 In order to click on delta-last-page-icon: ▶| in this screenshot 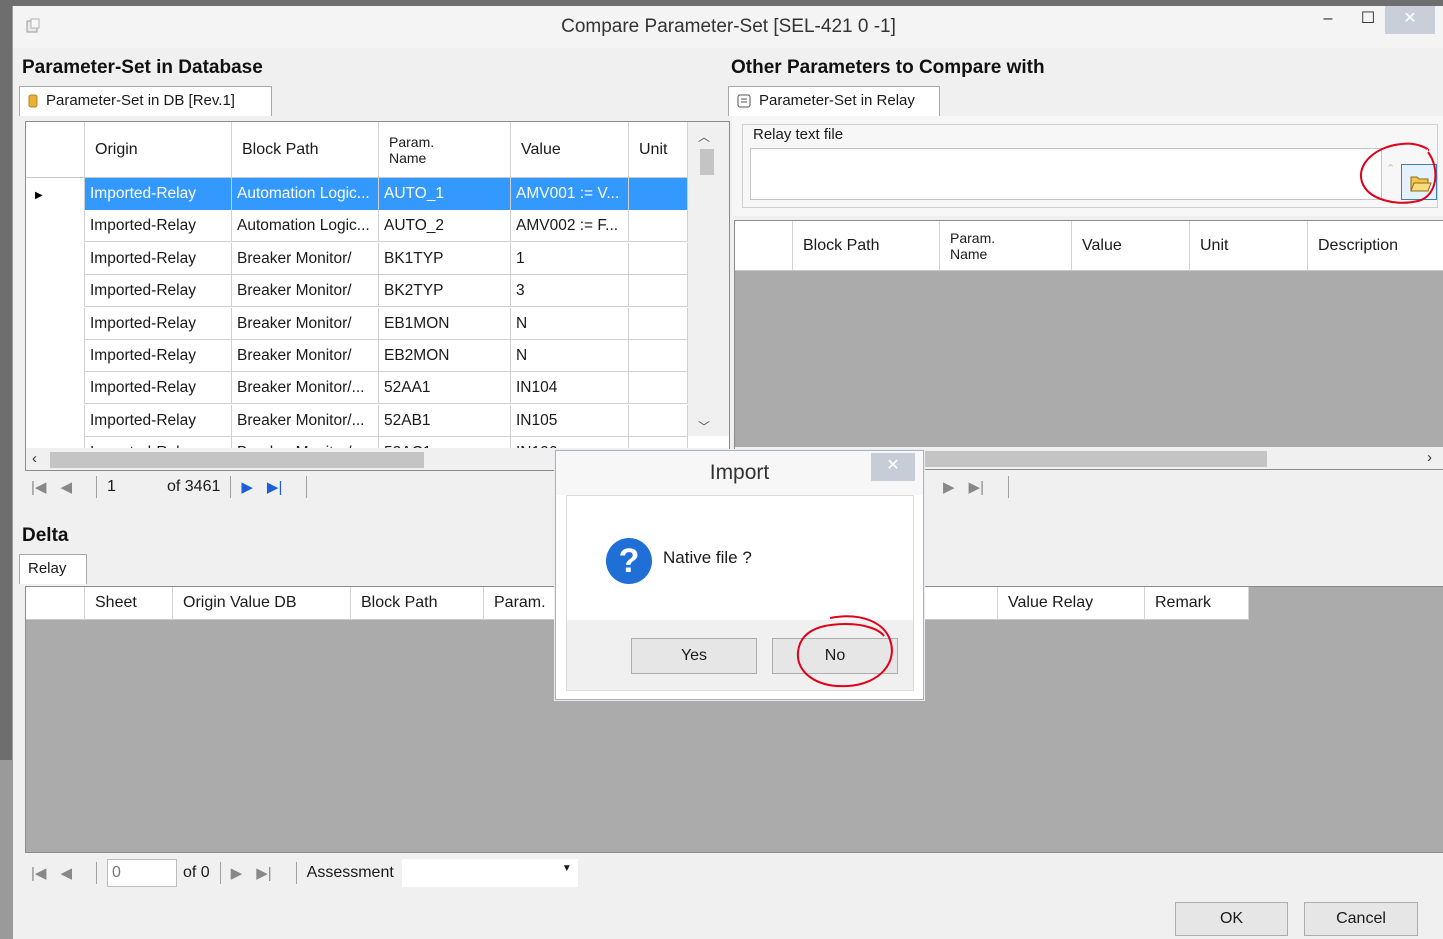, I will do `click(263, 873)`.